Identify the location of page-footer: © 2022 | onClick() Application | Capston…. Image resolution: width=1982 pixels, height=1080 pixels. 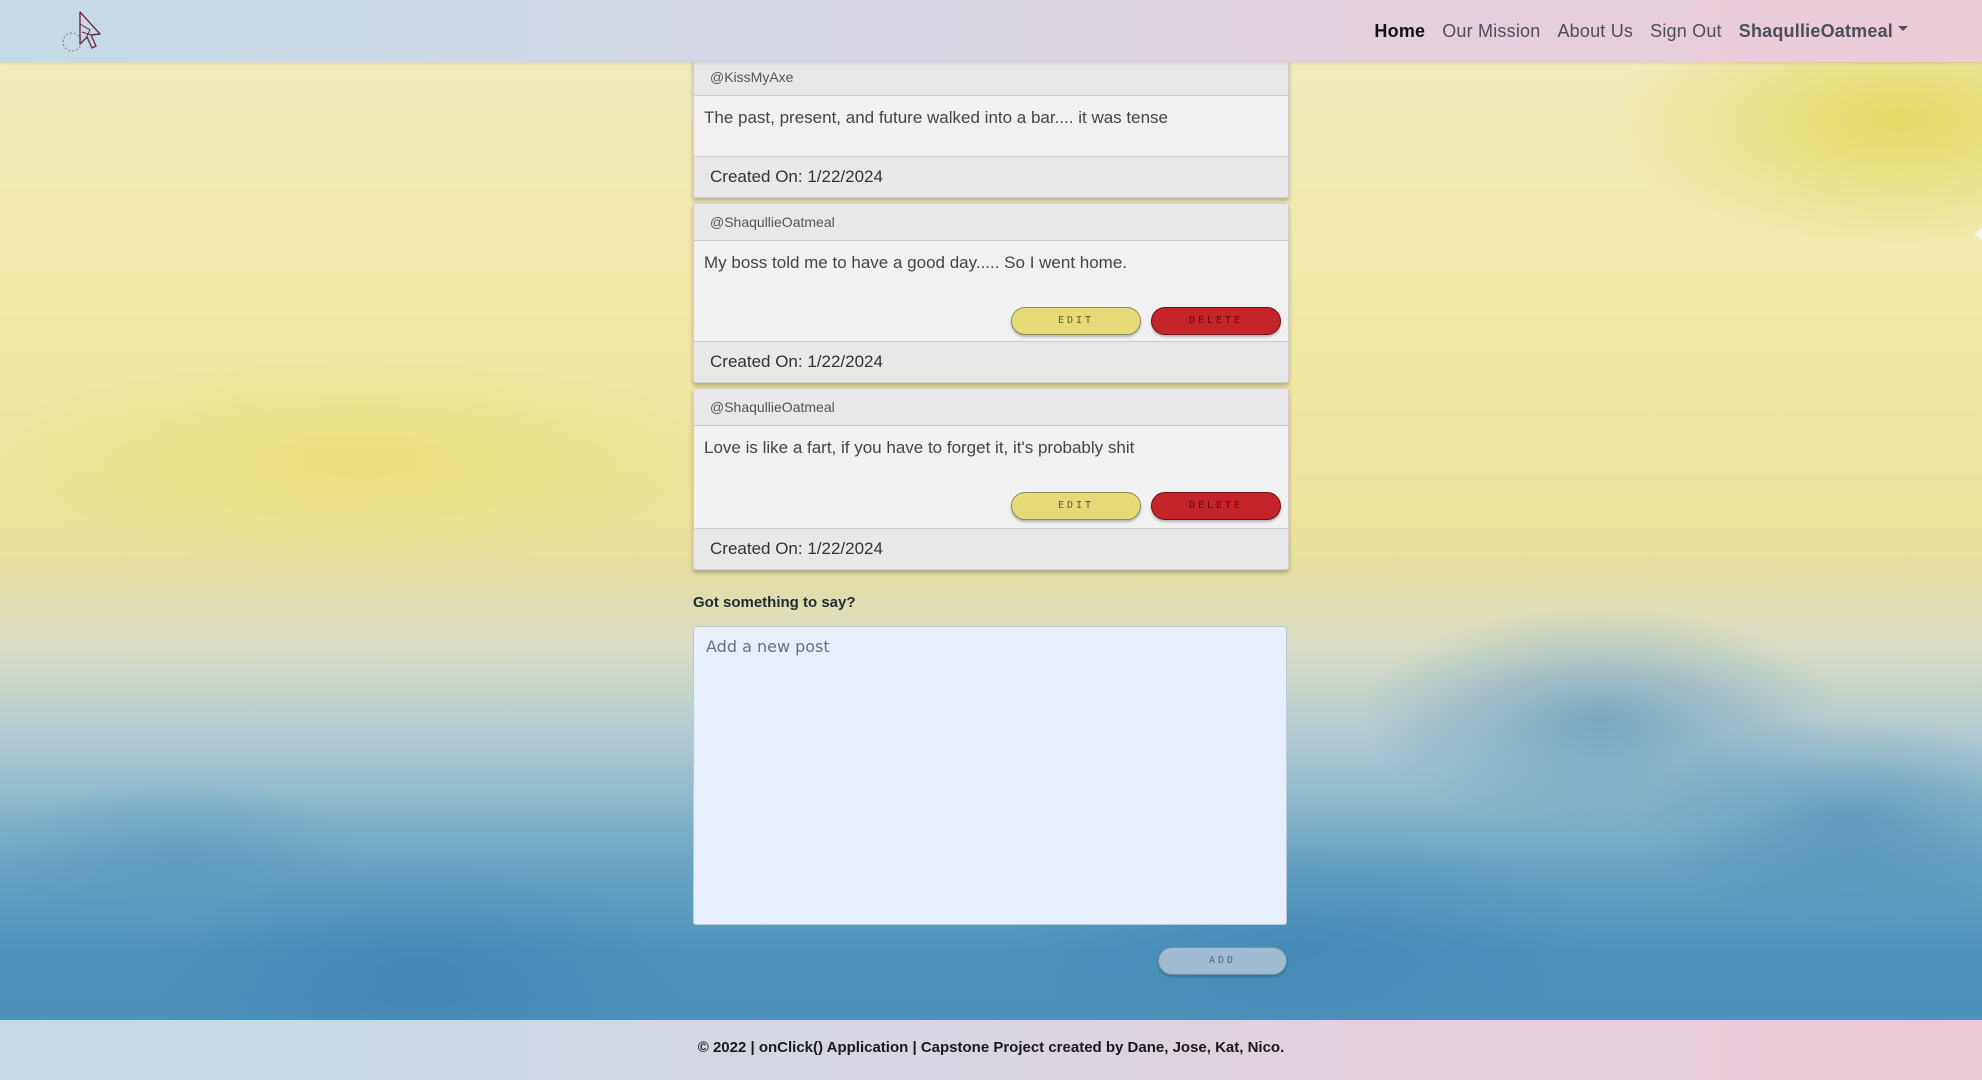
(991, 1050).